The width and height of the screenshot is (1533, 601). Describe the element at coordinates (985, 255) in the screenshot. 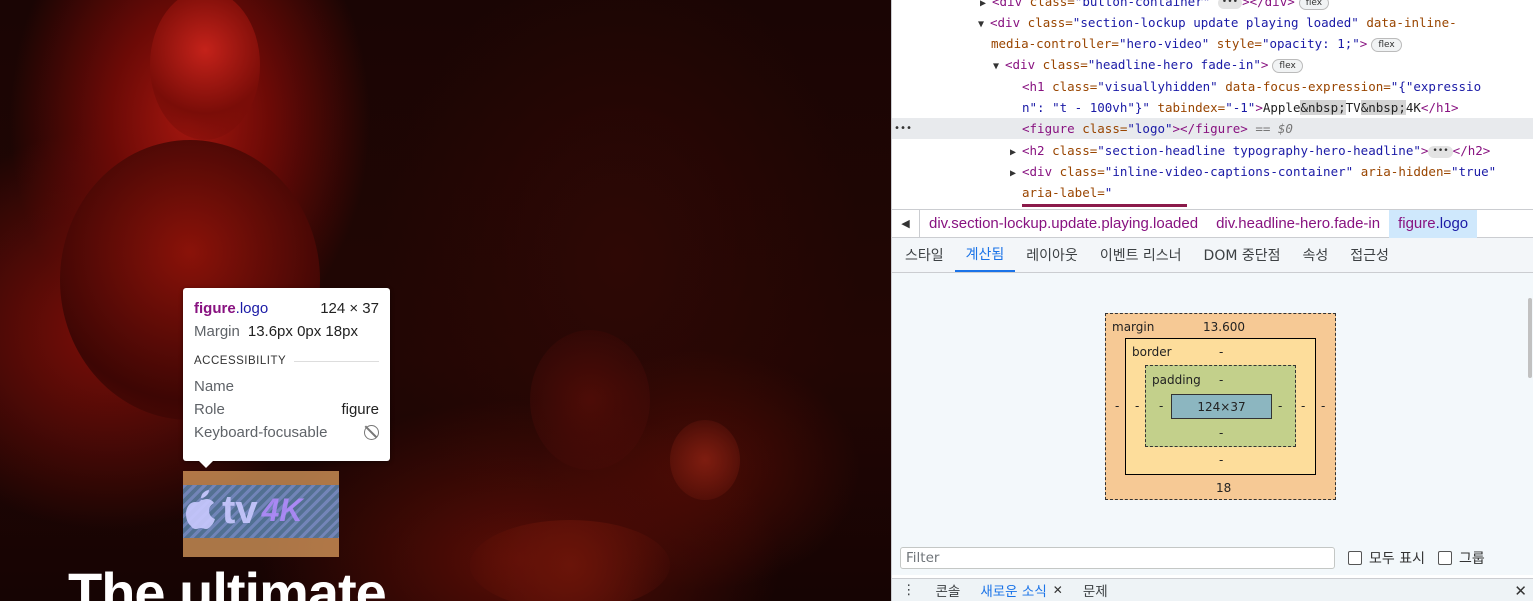

I see `tab-computed: 계산됨` at that location.